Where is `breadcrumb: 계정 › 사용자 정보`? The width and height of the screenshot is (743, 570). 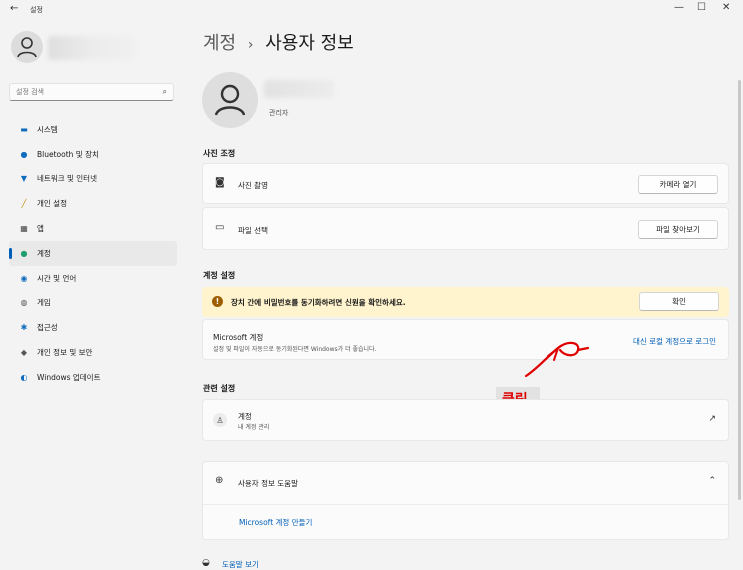 breadcrumb: 계정 › 사용자 정보 is located at coordinates (278, 42).